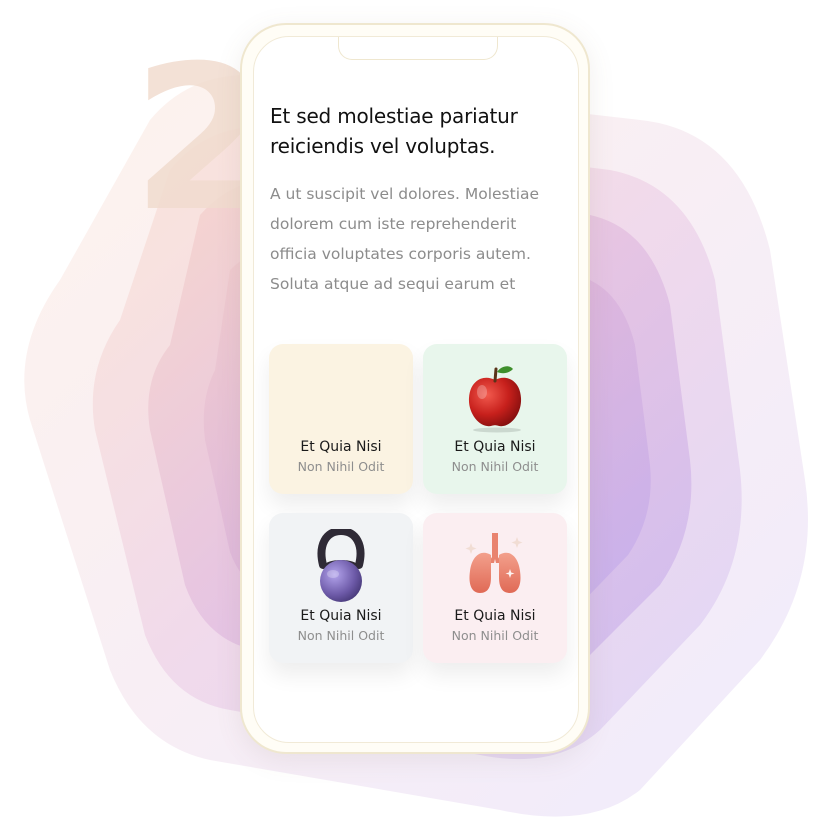 Image resolution: width=816 pixels, height=837 pixels. Describe the element at coordinates (495, 399) in the screenshot. I see `apple-icon` at that location.